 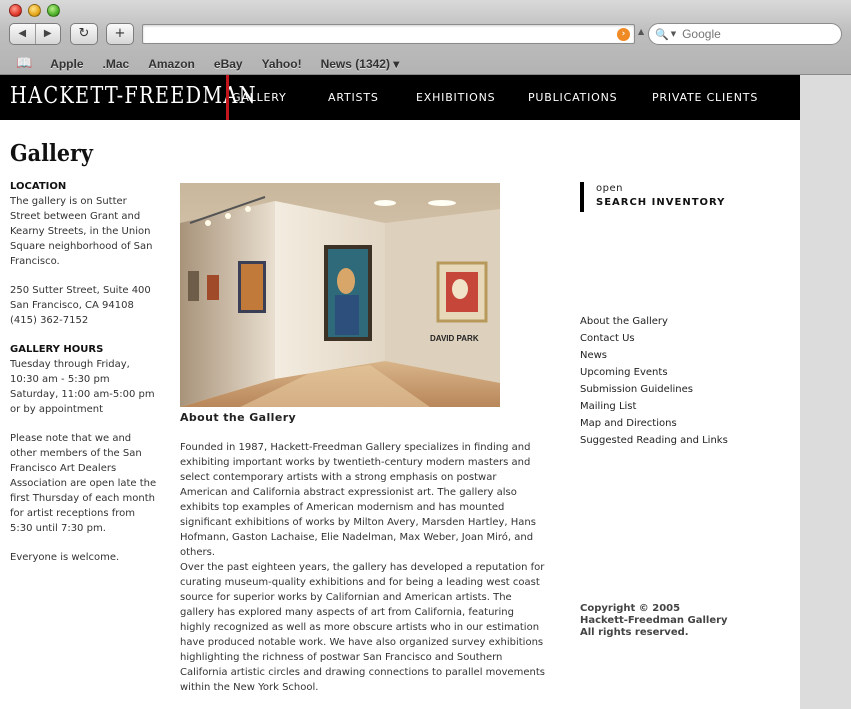 What do you see at coordinates (454, 338) in the screenshot?
I see `wall-artist-name: DAVID PARK` at bounding box center [454, 338].